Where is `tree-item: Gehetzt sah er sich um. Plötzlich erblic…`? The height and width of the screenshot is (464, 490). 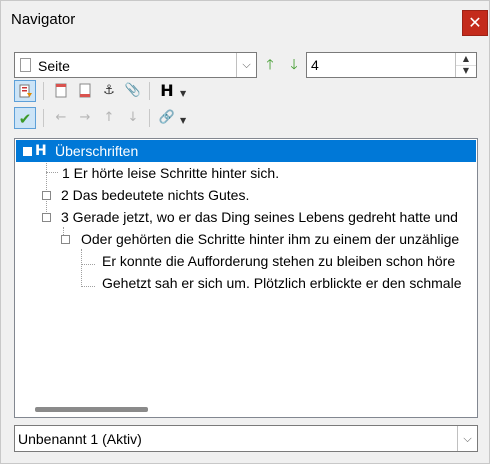 tree-item: Gehetzt sah er sich um. Plötzlich erblic… is located at coordinates (282, 283).